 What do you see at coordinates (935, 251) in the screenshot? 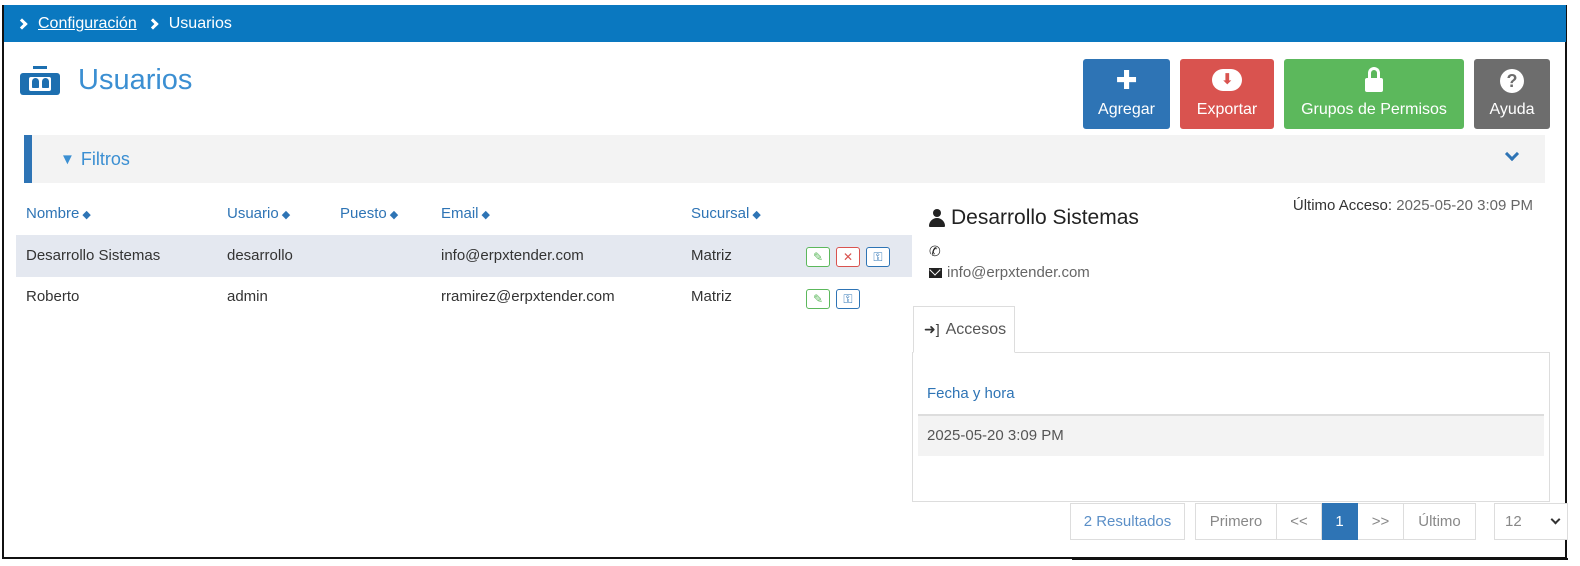
I see `phone-icon: ✆` at bounding box center [935, 251].